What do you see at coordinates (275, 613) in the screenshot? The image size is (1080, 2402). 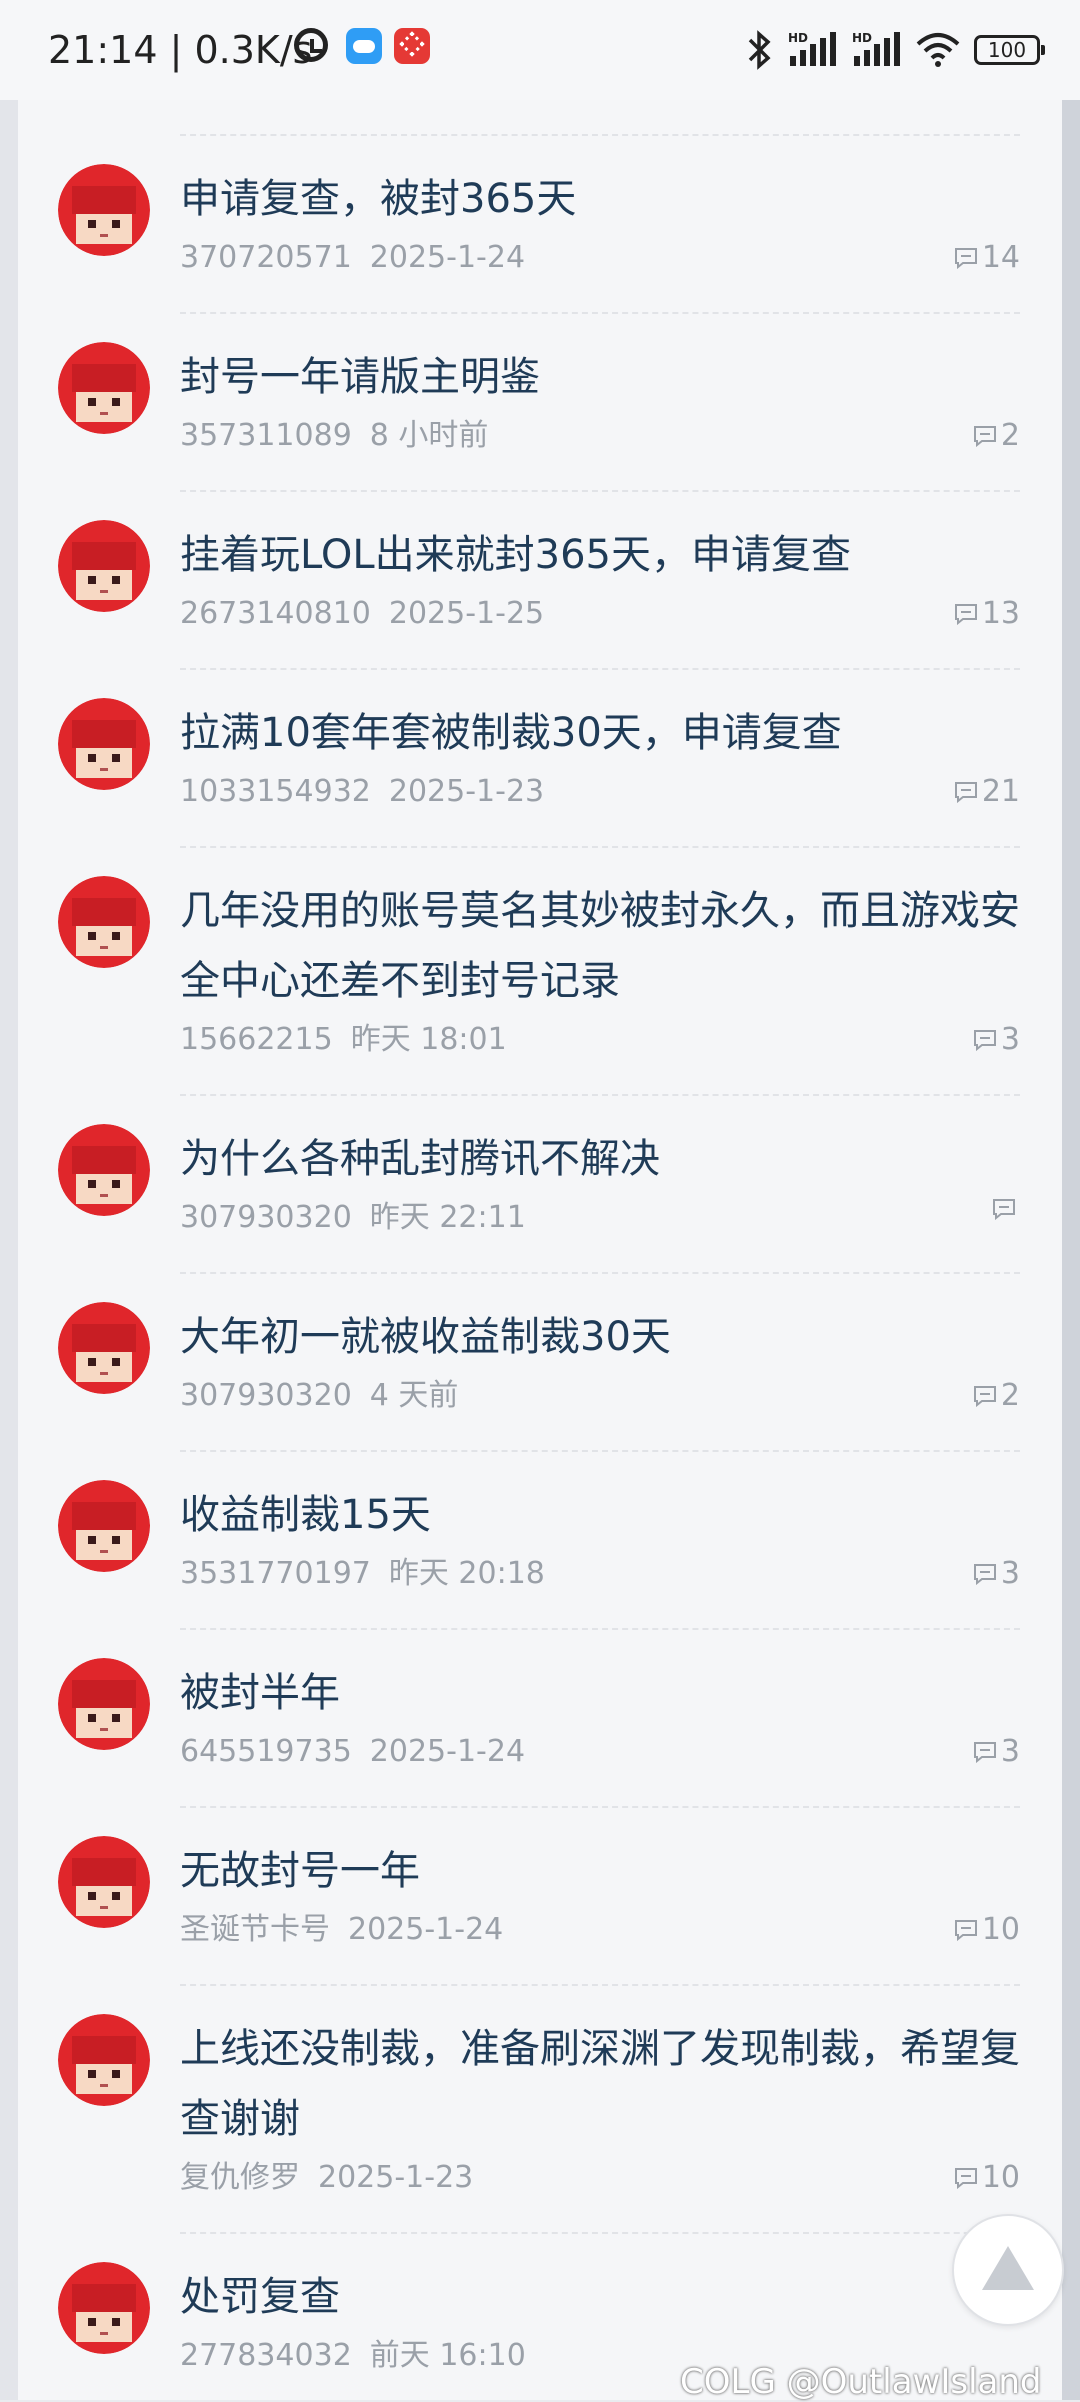 I see `post-author: 2673140810` at bounding box center [275, 613].